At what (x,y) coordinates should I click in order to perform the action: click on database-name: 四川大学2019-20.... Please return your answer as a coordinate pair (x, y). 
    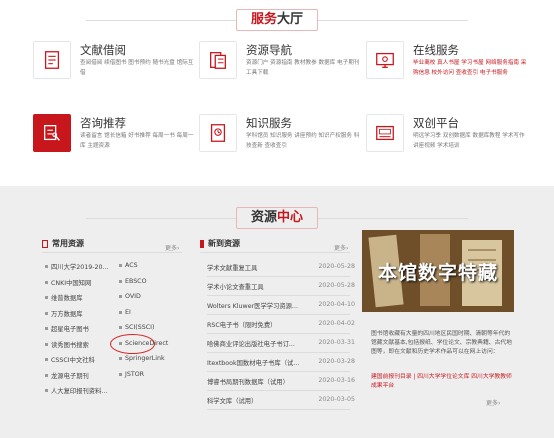
    Looking at the image, I should click on (80, 266).